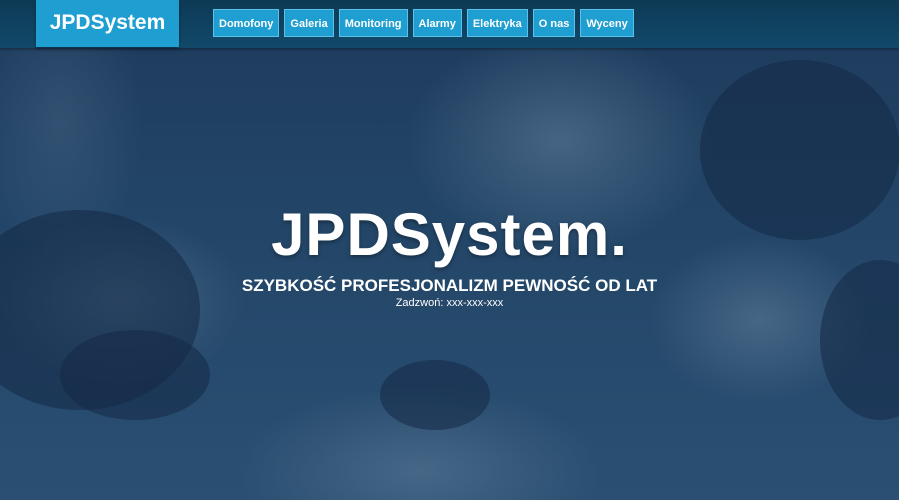  What do you see at coordinates (107, 23) in the screenshot?
I see `brand-logo: JPDSystem` at bounding box center [107, 23].